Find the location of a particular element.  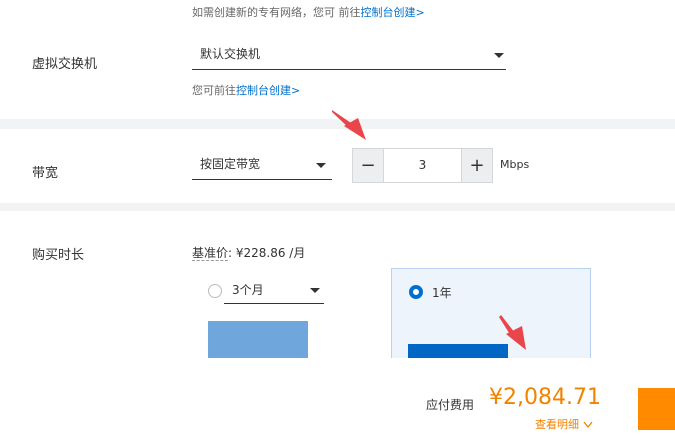

vswitch-create-link: 控制台创建> is located at coordinates (268, 90).